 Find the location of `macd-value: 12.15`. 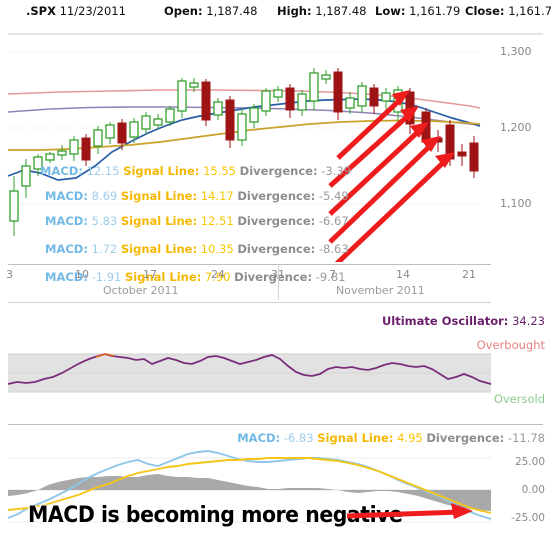

macd-value: 12.15 is located at coordinates (103, 171).